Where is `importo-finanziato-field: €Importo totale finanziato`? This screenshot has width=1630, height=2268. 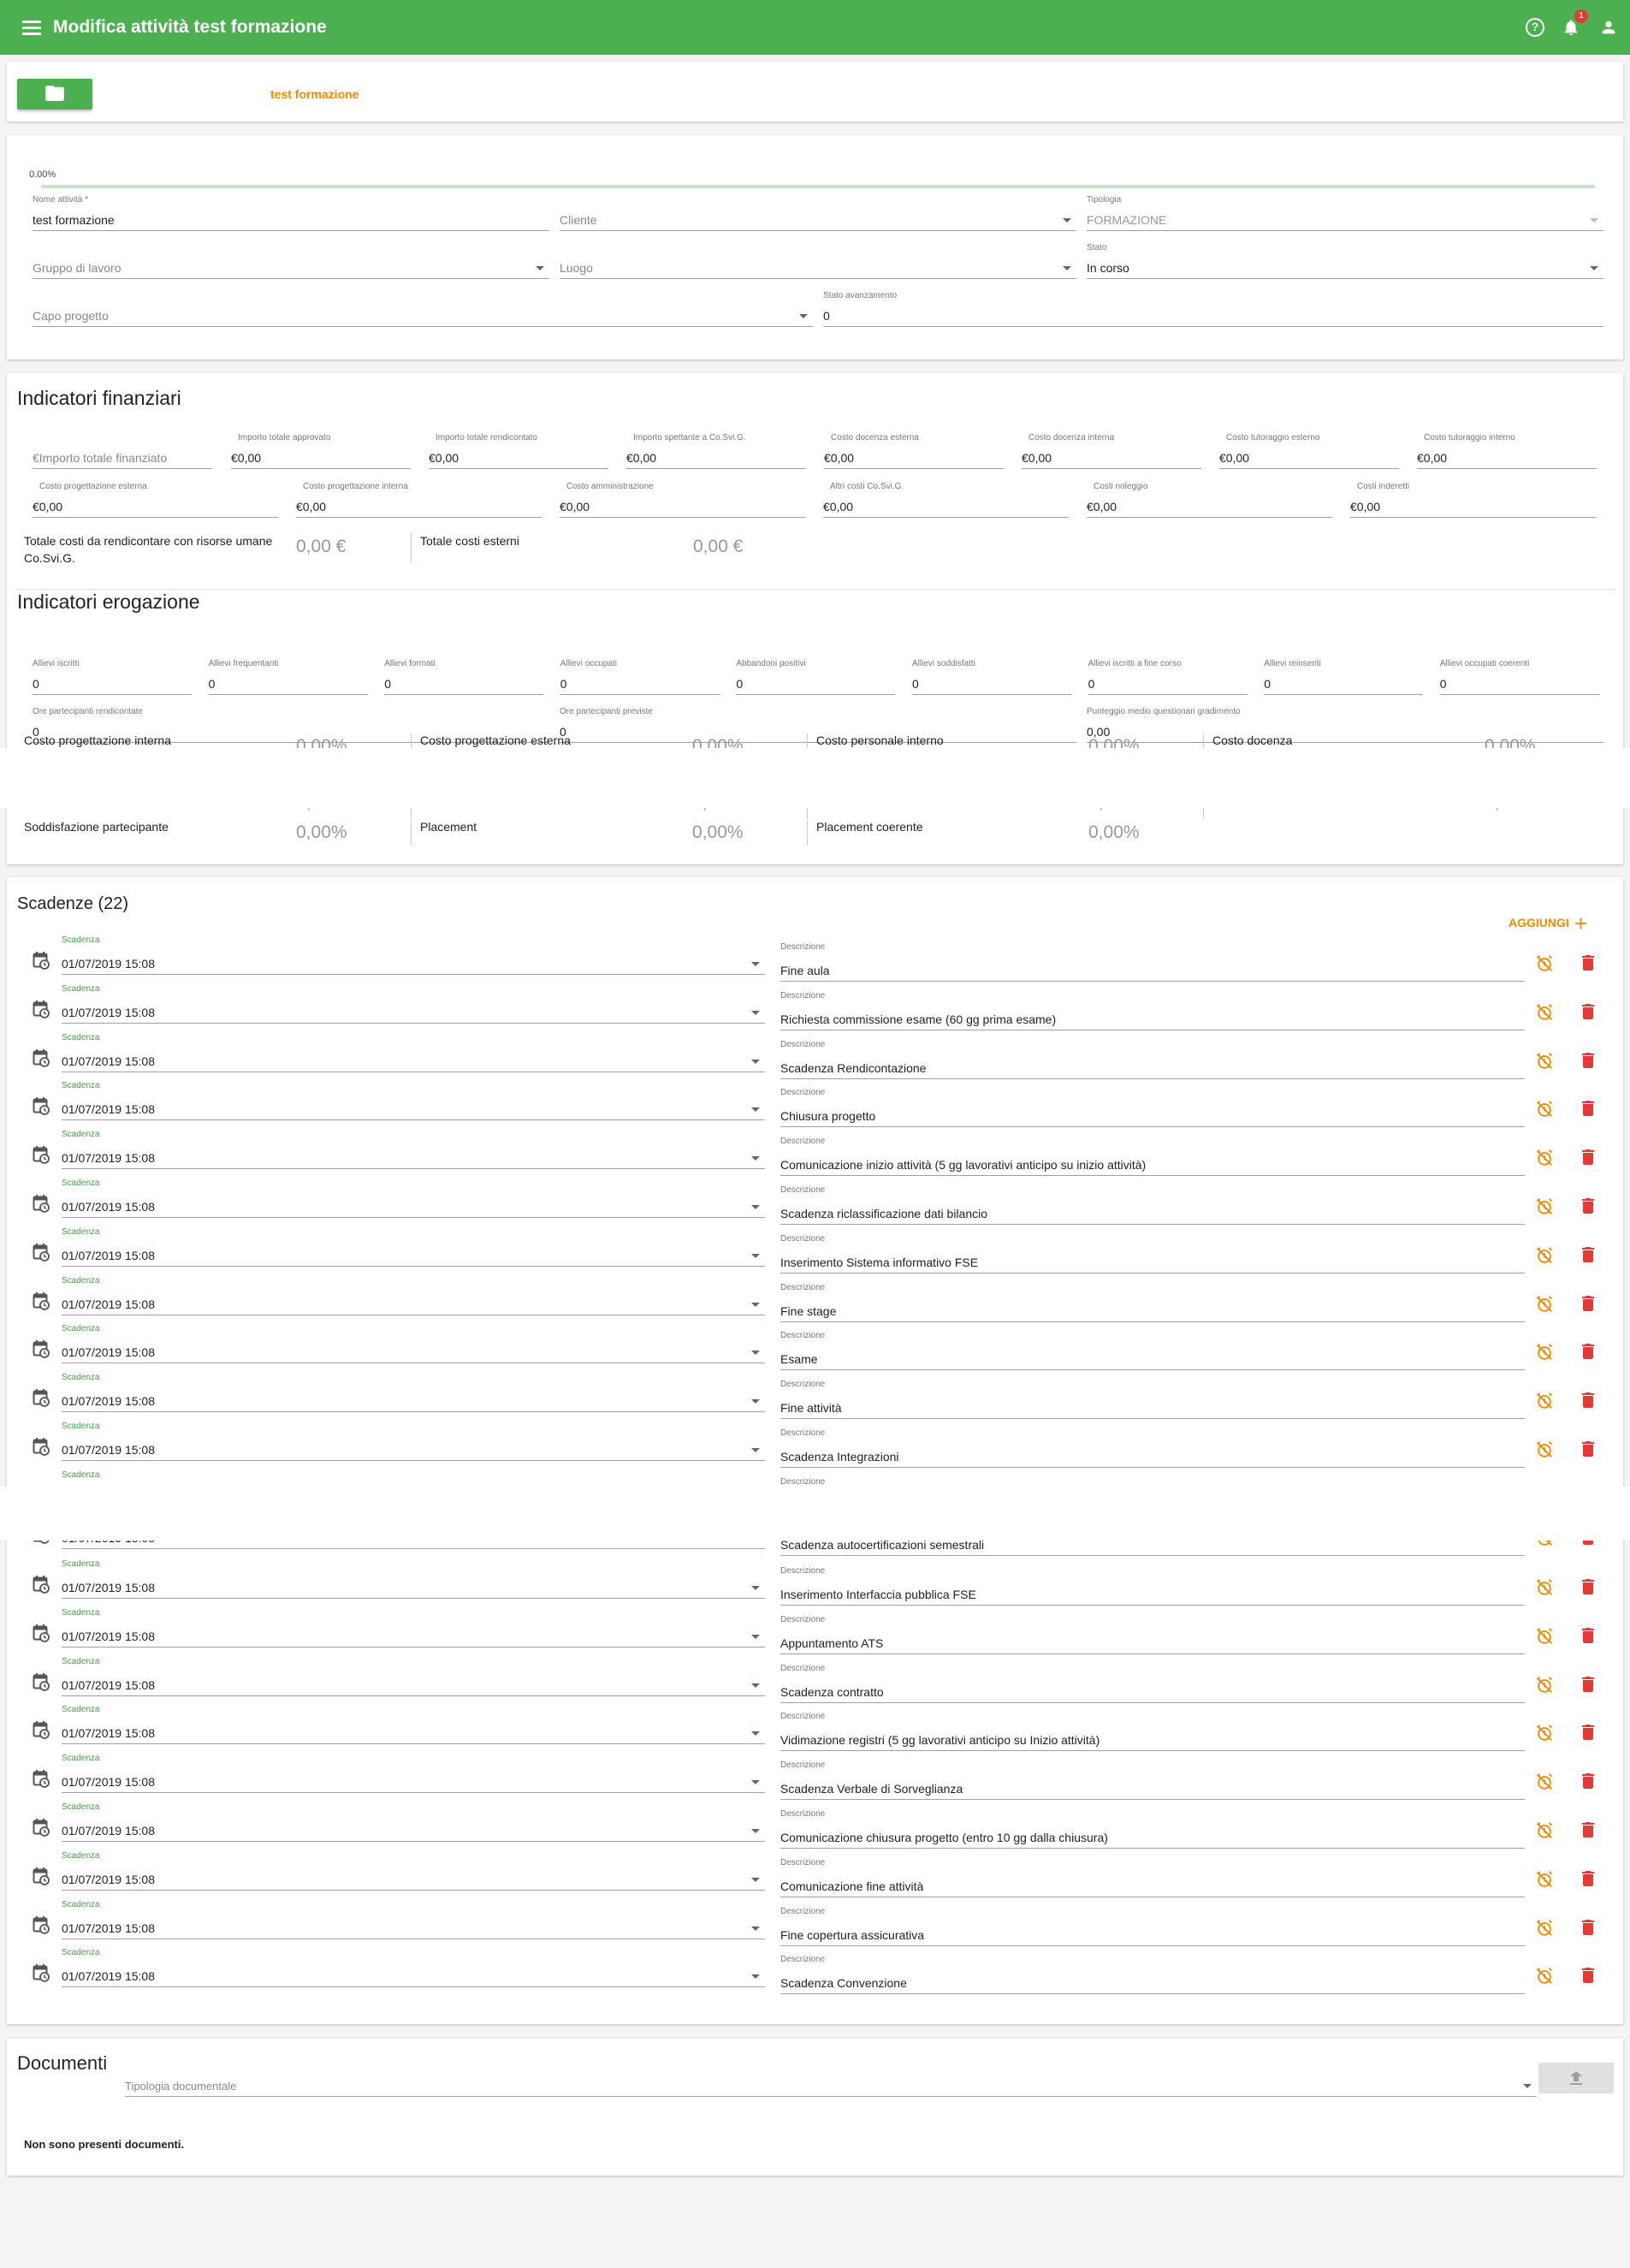
importo-finanziato-field: €Importo totale finanziato is located at coordinates (122, 456).